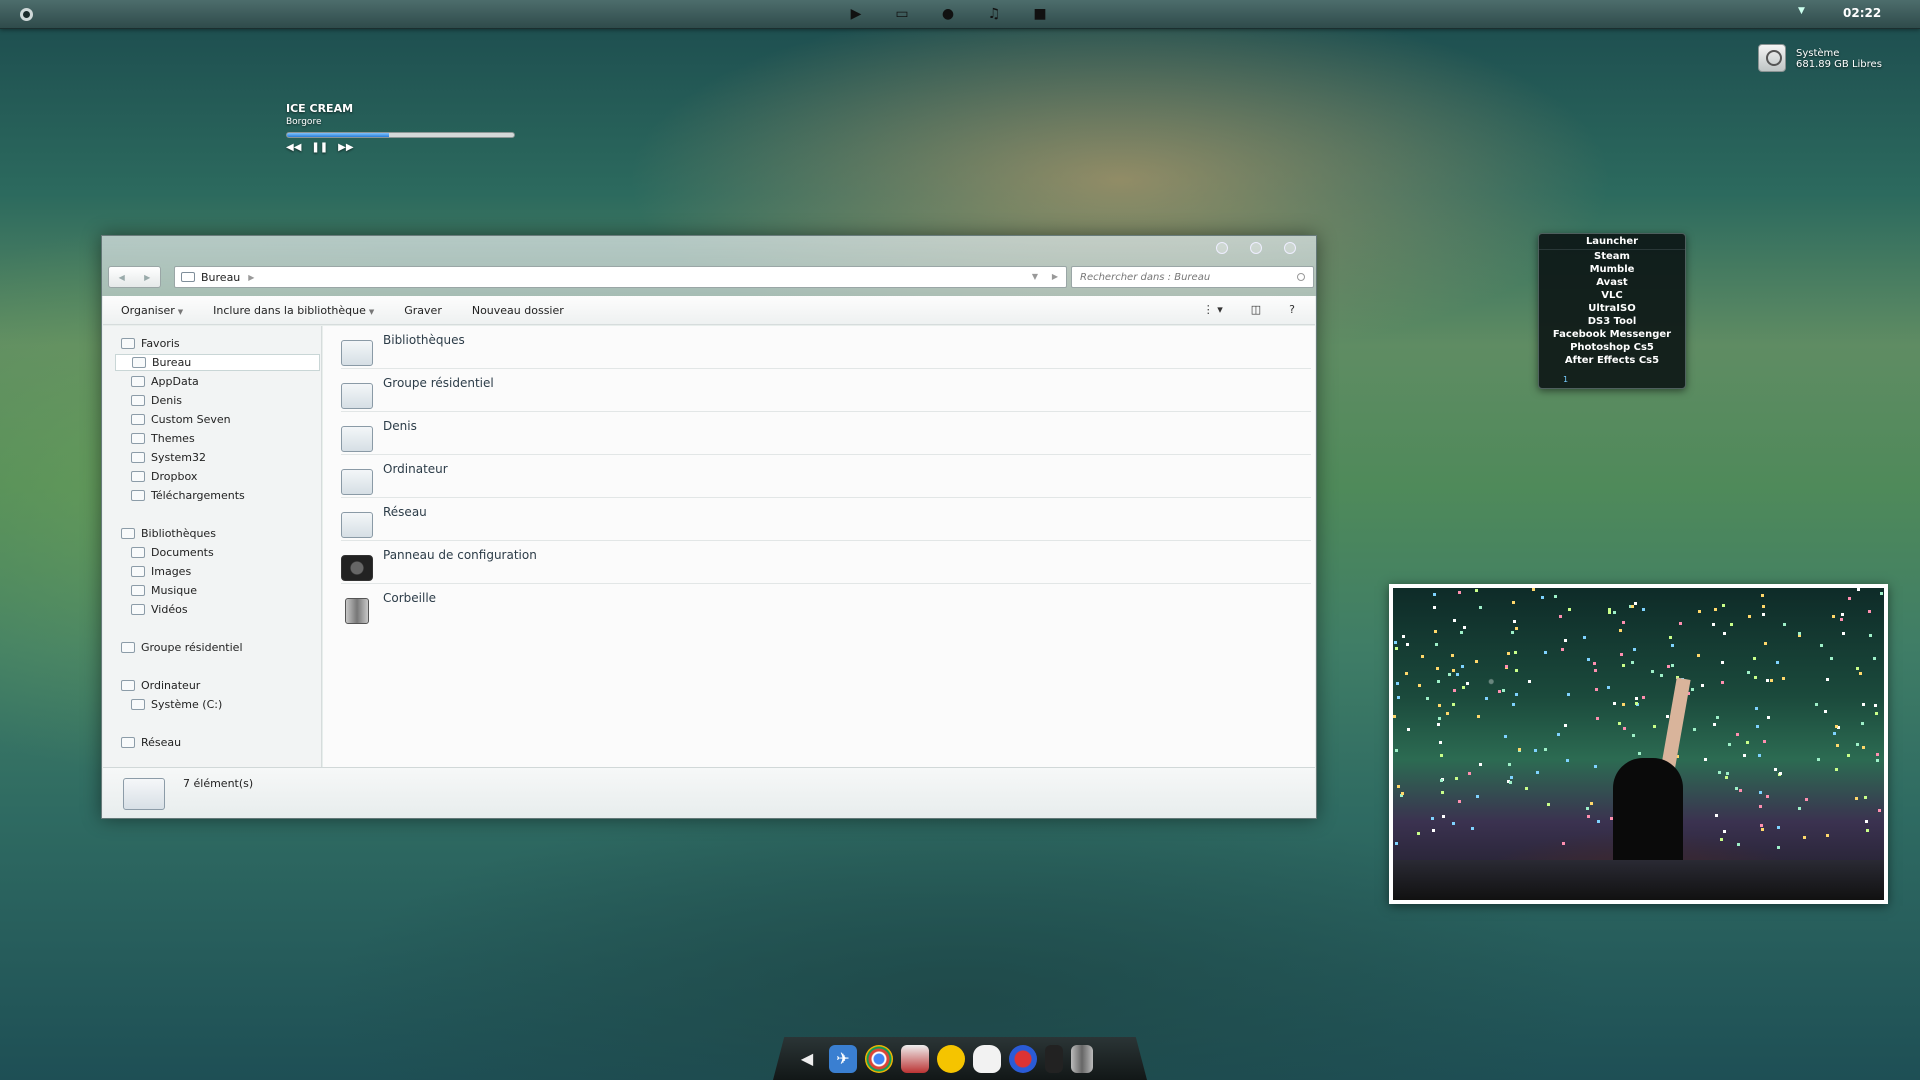 The height and width of the screenshot is (1080, 1920). Describe the element at coordinates (915, 1058) in the screenshot. I see `package-icon` at that location.